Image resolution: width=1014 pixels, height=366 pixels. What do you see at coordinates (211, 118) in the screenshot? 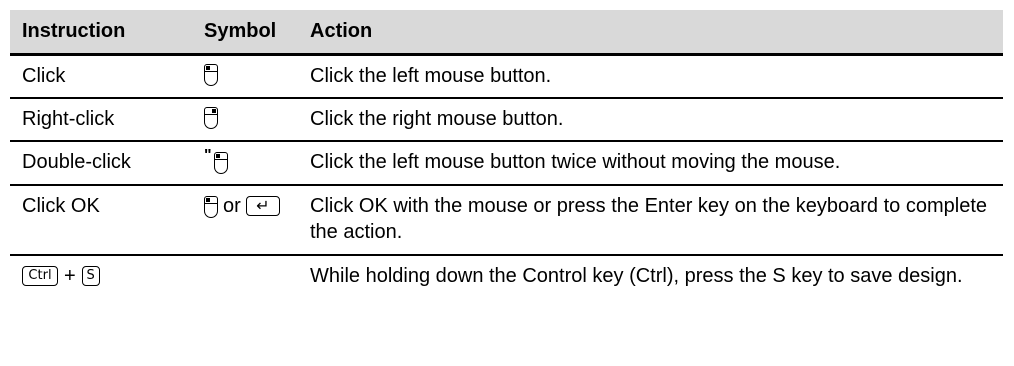
I see `mouse-right-icon` at bounding box center [211, 118].